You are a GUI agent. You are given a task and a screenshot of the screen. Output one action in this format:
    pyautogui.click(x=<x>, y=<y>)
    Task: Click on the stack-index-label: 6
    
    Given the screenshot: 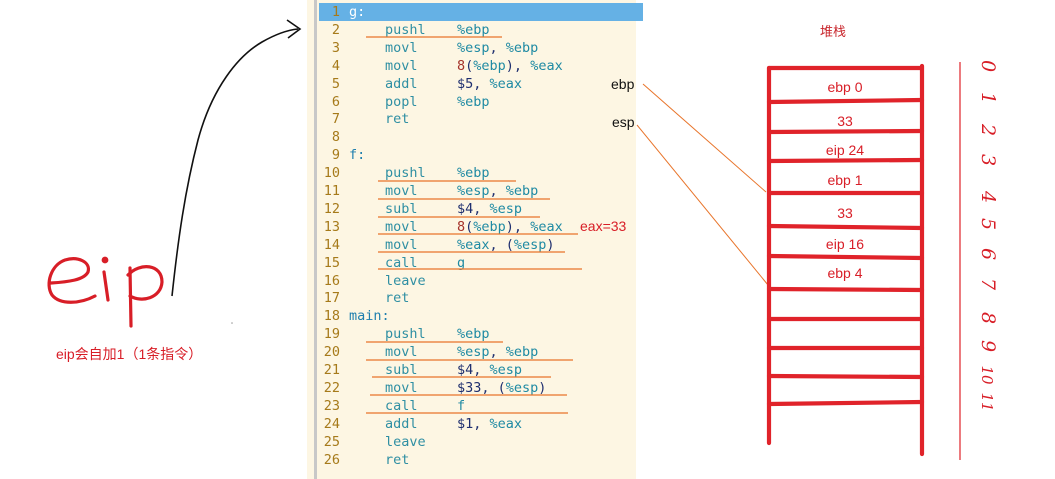 What is the action you would take?
    pyautogui.click(x=988, y=254)
    